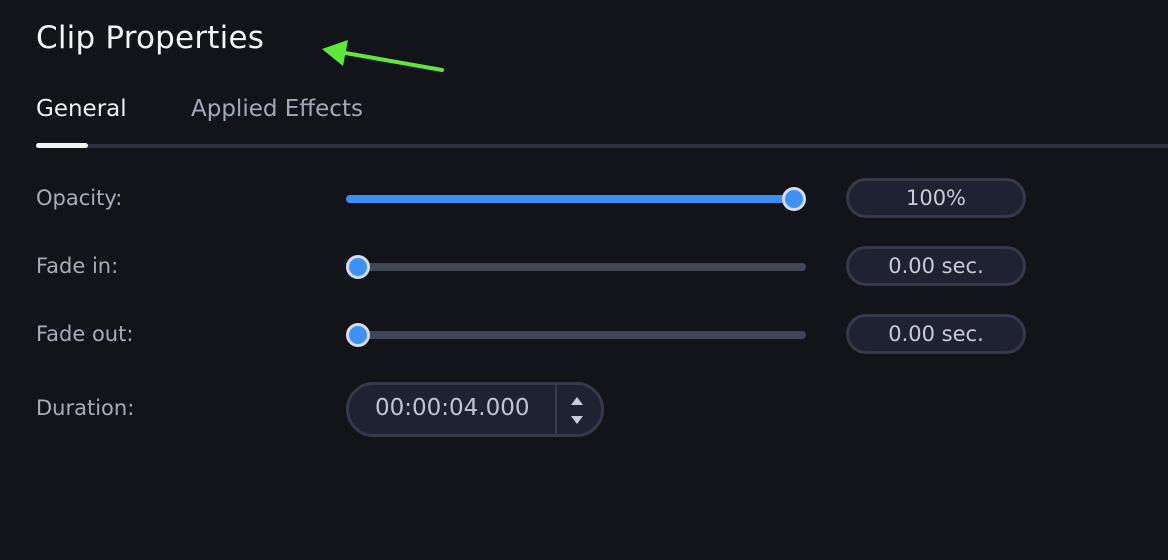  I want to click on spinbox-divider, so click(556, 409).